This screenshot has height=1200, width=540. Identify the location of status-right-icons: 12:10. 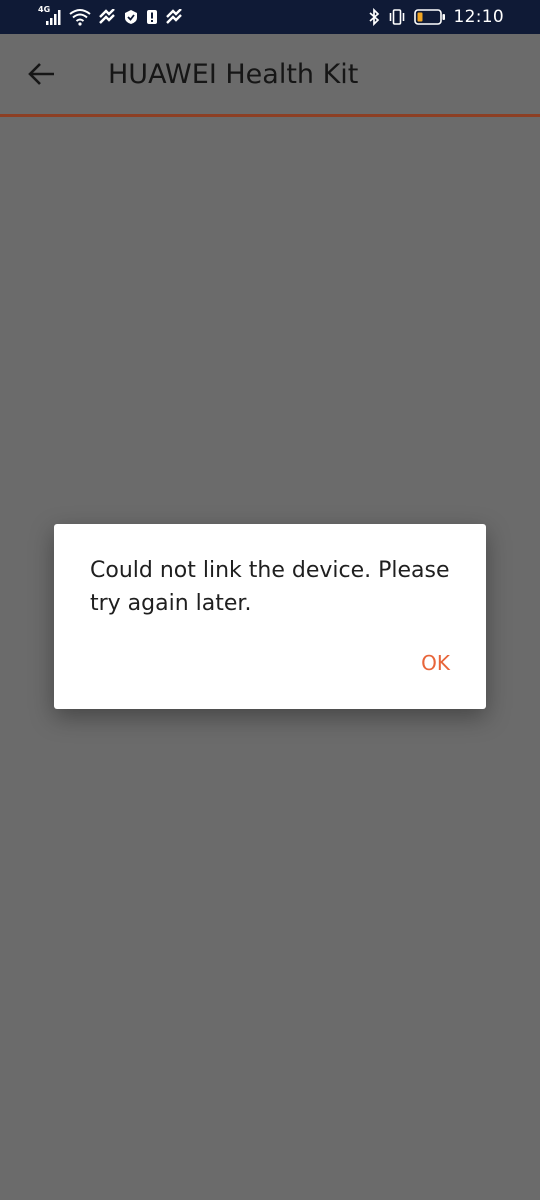
(436, 17).